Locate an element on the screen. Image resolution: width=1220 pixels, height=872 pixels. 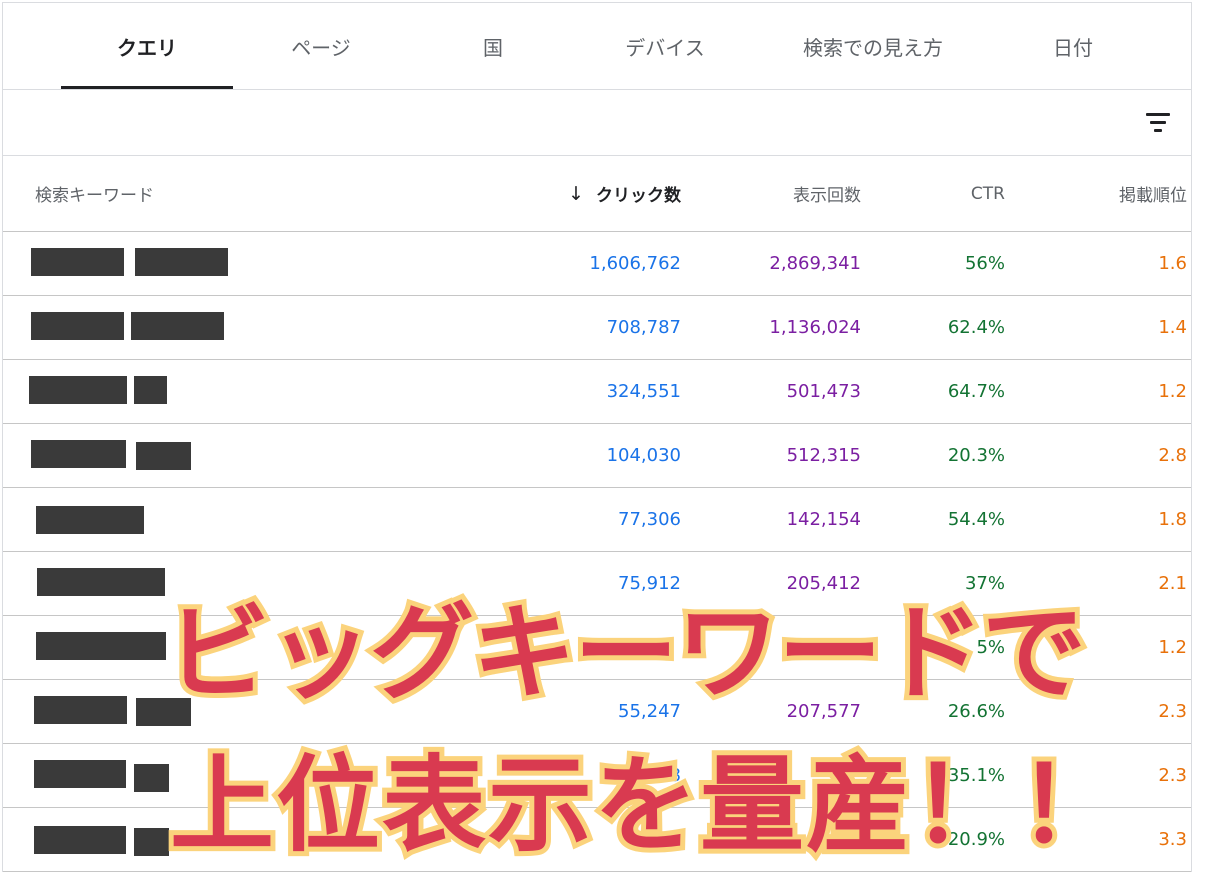
cell-impressions: 501,473 is located at coordinates (823, 391).